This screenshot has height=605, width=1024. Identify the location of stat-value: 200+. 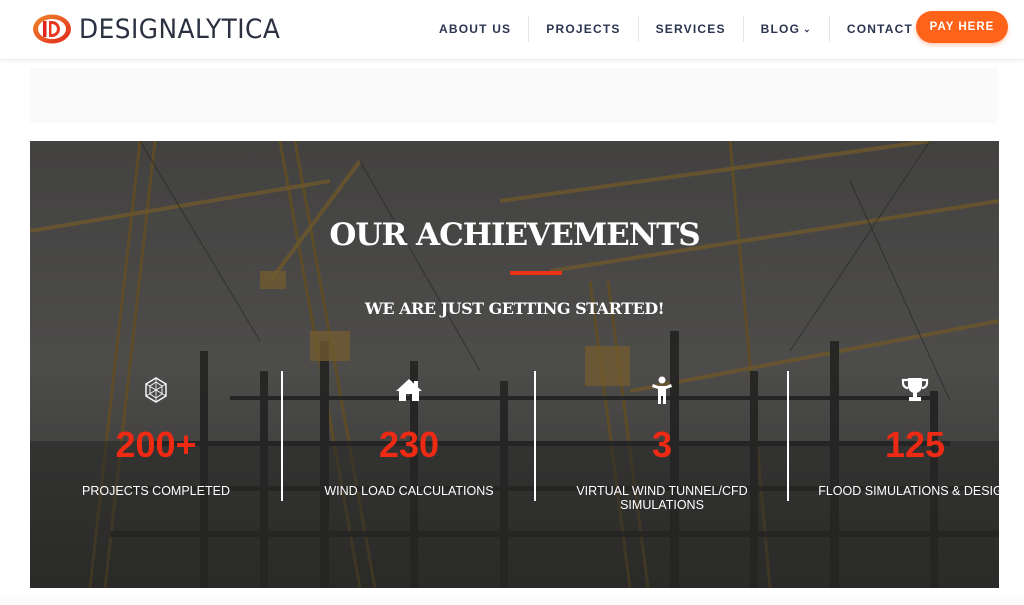
(156, 444).